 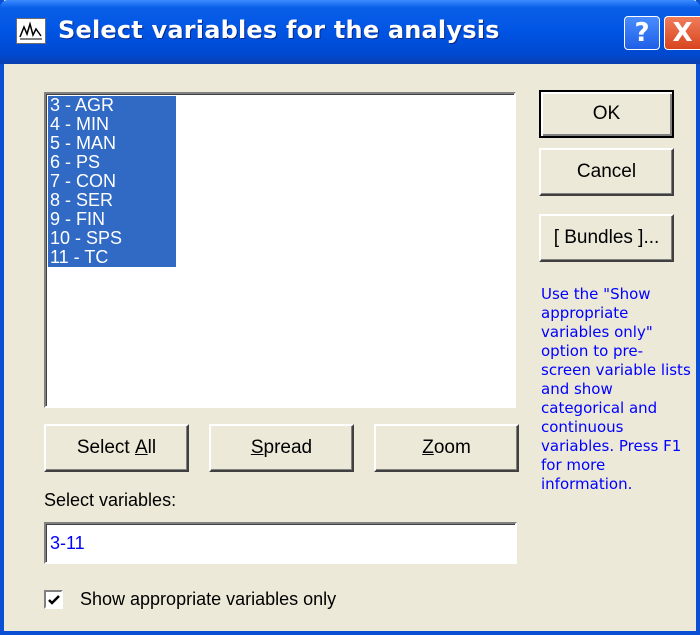 What do you see at coordinates (112, 162) in the screenshot?
I see `list-item: 6 - PS` at bounding box center [112, 162].